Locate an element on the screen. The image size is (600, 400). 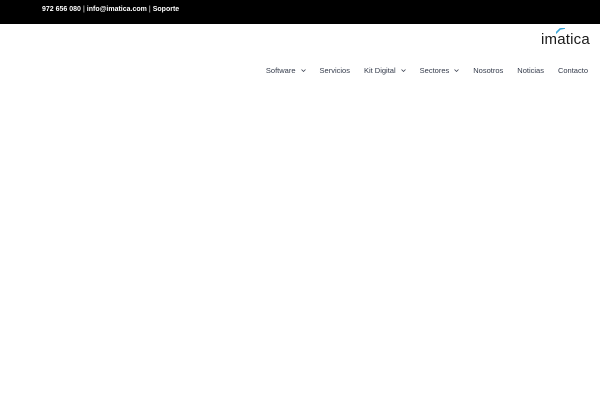
email-link: info@imatica.com is located at coordinates (117, 9).